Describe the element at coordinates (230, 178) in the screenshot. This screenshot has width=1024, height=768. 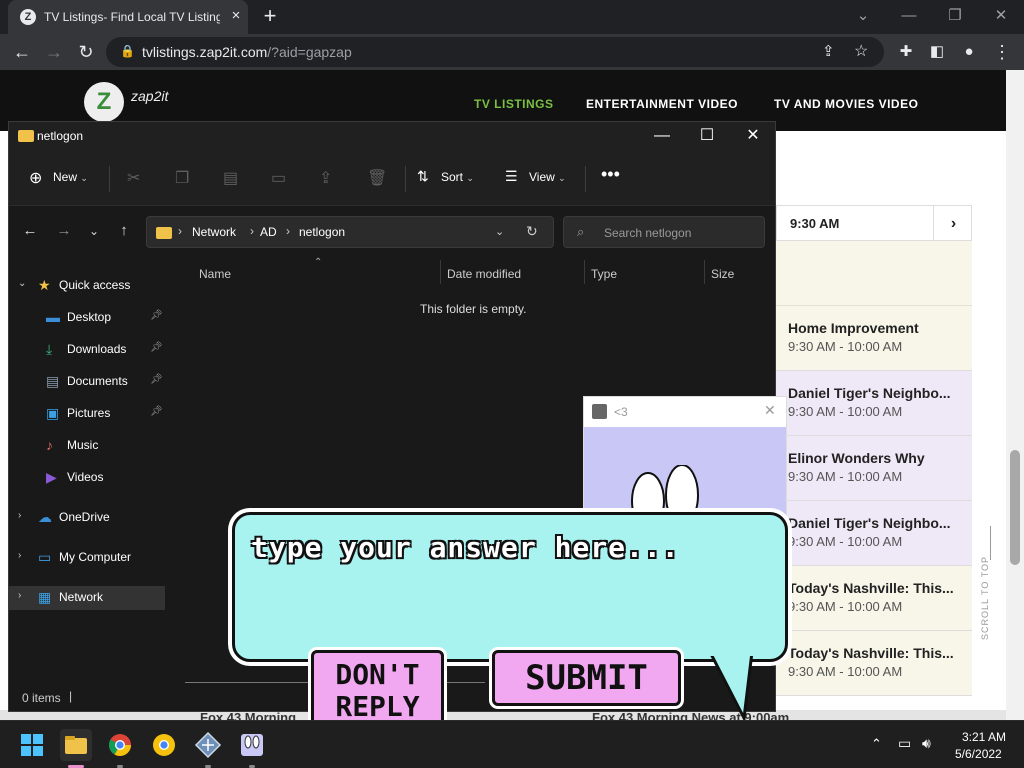
I see `paste-icon: ▤` at that location.